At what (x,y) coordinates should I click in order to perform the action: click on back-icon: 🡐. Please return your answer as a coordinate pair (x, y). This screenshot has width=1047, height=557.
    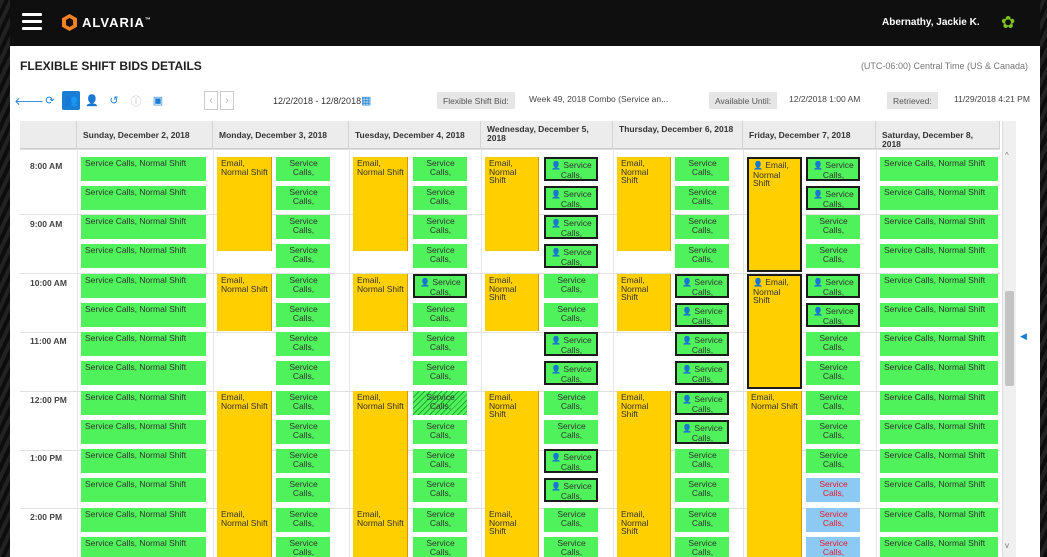
    Looking at the image, I should click on (29, 100).